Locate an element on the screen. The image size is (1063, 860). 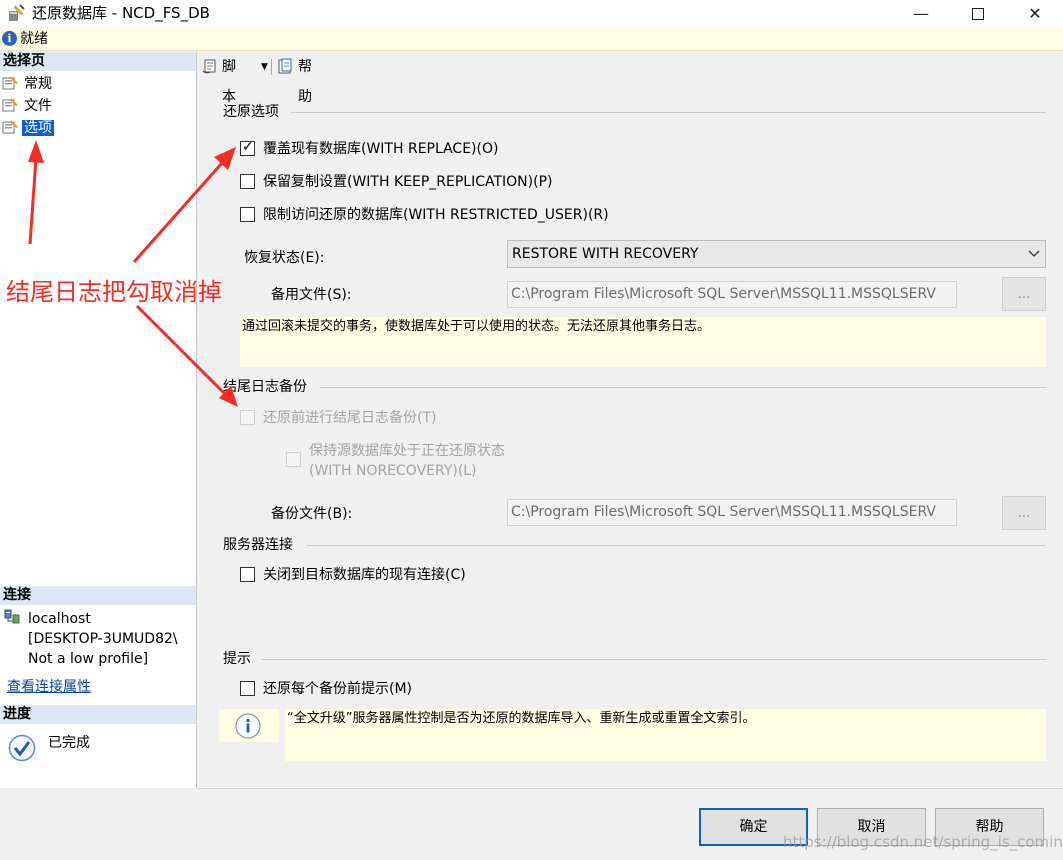
keep-replication-label: 保留复制设置(WITH KEEP_REPLICATION)(P) is located at coordinates (408, 182).